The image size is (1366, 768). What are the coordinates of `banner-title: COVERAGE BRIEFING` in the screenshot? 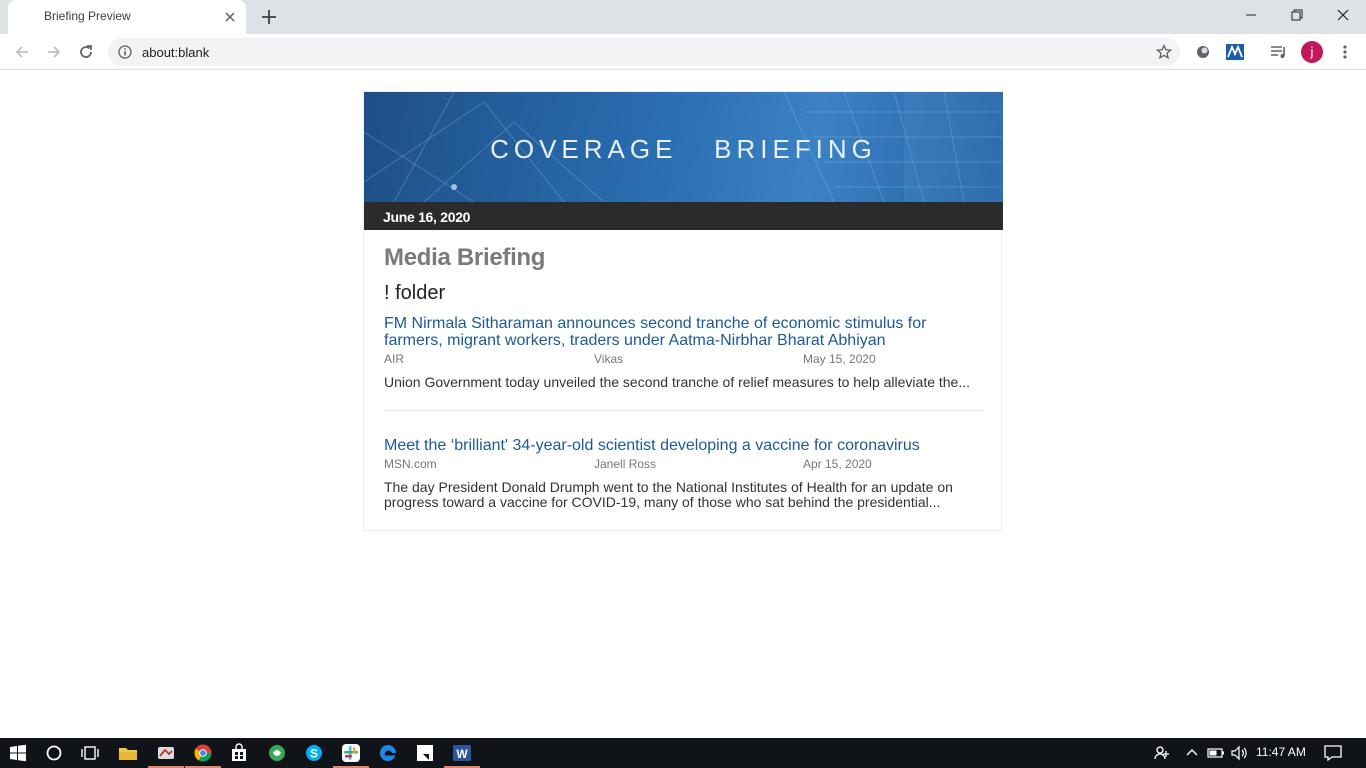 It's located at (683, 149).